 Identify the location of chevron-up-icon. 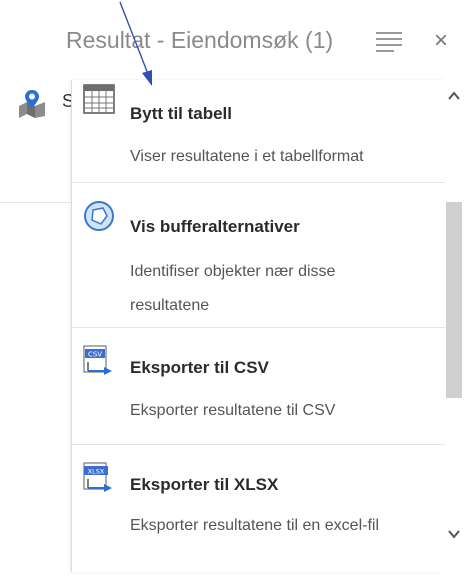
(454, 96).